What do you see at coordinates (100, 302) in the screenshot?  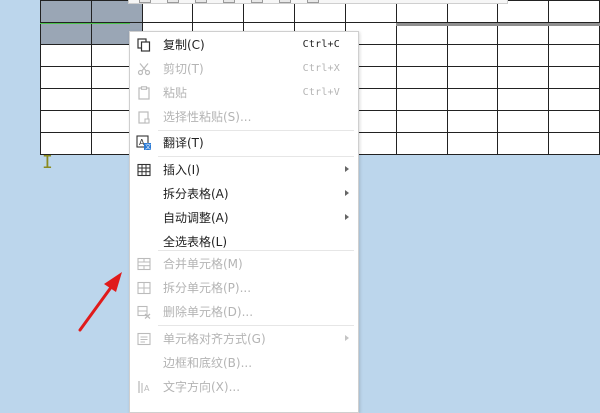 I see `annotation-arrow` at bounding box center [100, 302].